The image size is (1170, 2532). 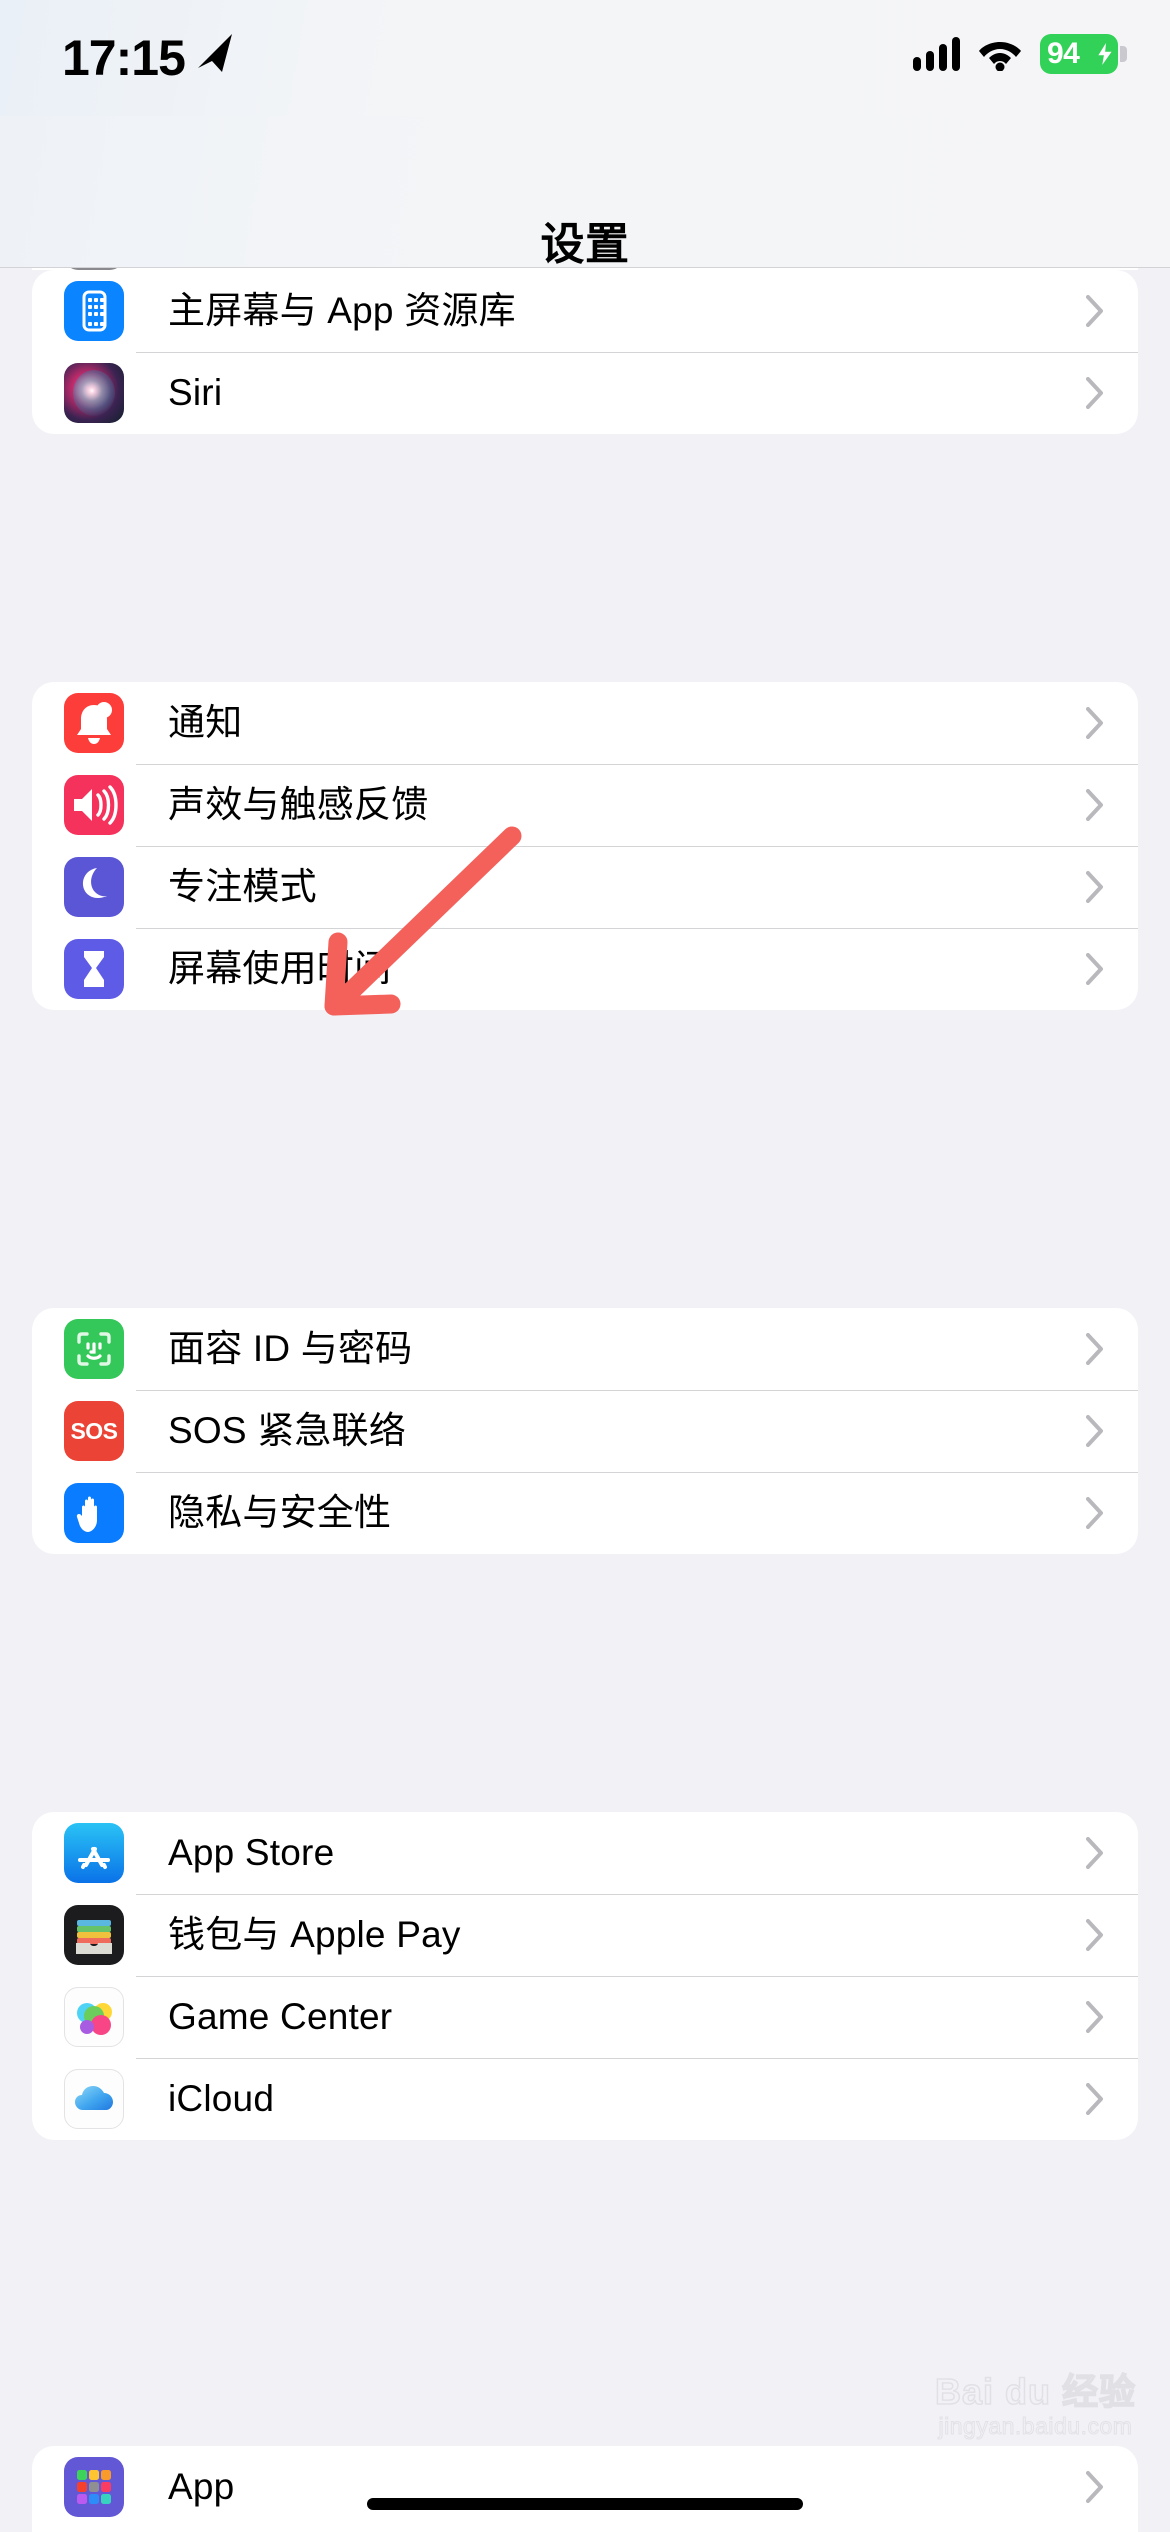 What do you see at coordinates (242, 886) in the screenshot?
I see `settings-row-label: 专注模式` at bounding box center [242, 886].